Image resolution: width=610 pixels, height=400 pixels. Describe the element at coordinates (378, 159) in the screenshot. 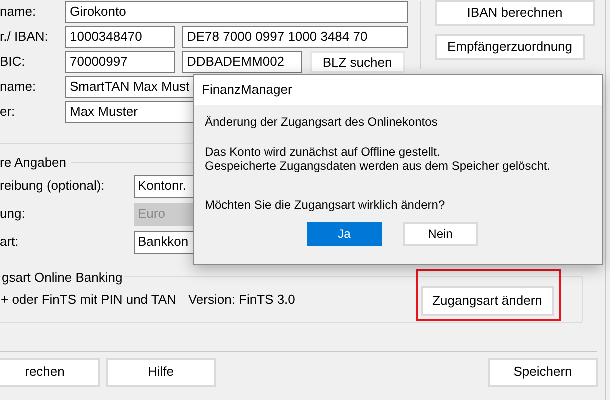

I see `dialog-message: Das Konto wird zunächst auf Offline gestellt. Gespeicherte Zugangsdaten werden aus dem Speicher gelöscht.` at that location.